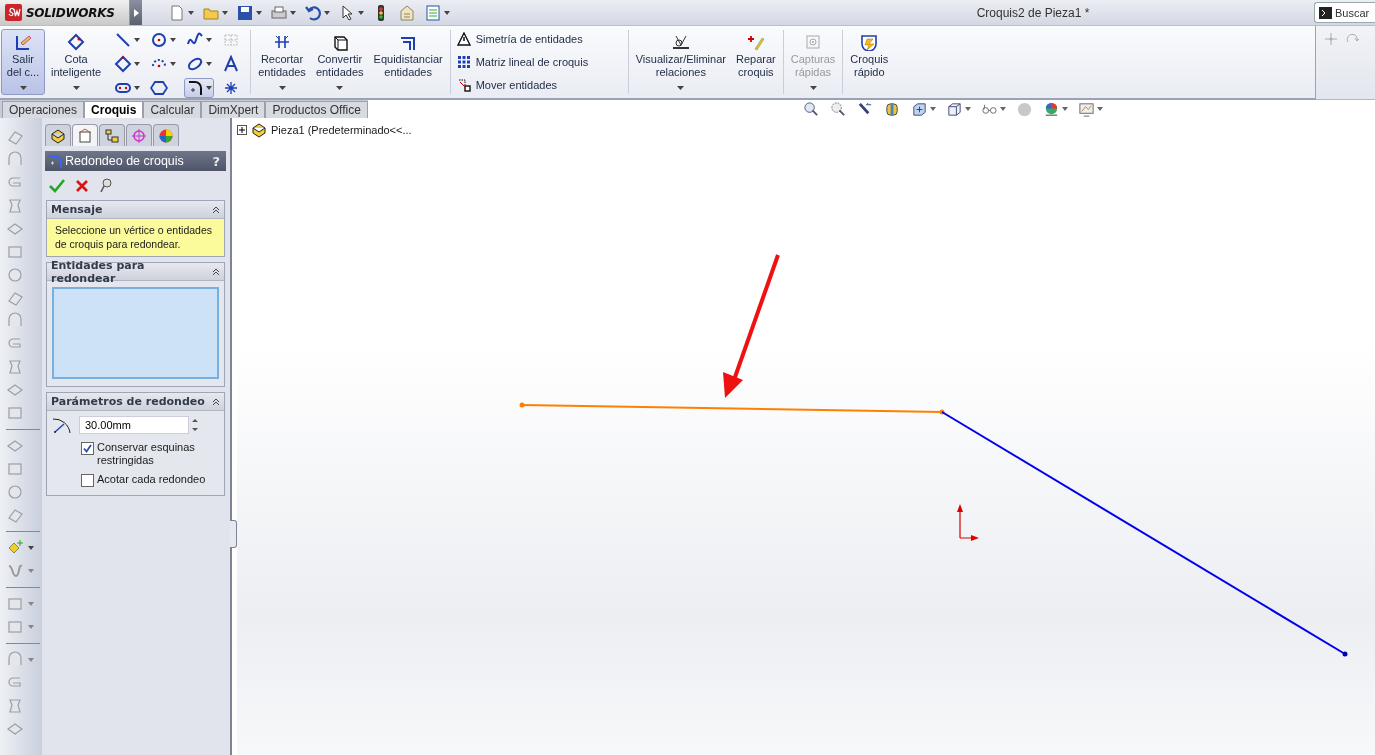 The width and height of the screenshot is (1375, 755). What do you see at coordinates (869, 62) in the screenshot?
I see `ribbon-button: Croquis rápido` at bounding box center [869, 62].